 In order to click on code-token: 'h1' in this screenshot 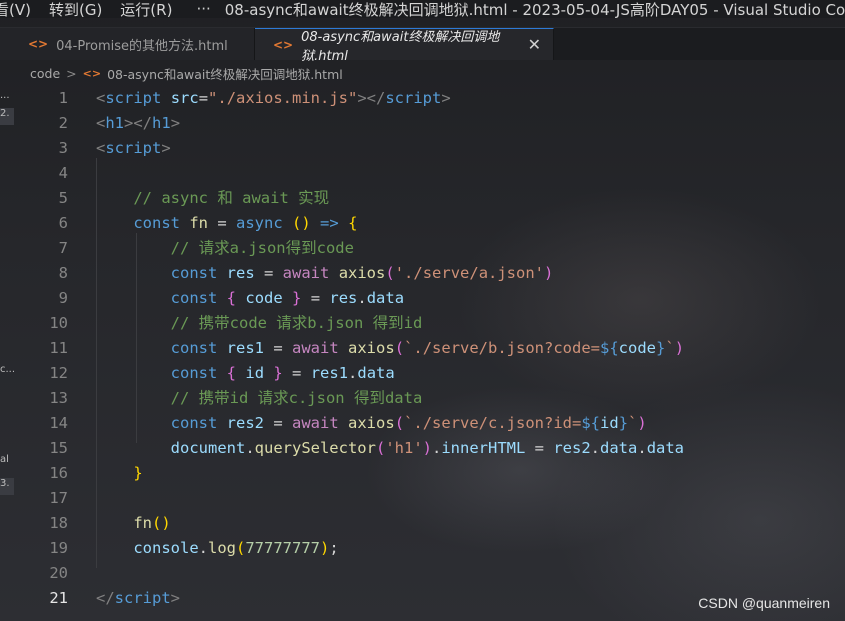, I will do `click(404, 448)`.